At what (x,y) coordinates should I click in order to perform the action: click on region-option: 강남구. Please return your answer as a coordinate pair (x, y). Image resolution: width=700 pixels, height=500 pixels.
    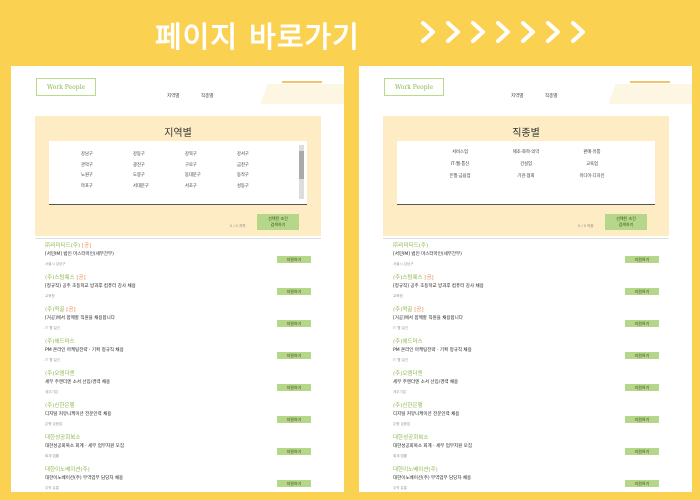
    Looking at the image, I should click on (107, 154).